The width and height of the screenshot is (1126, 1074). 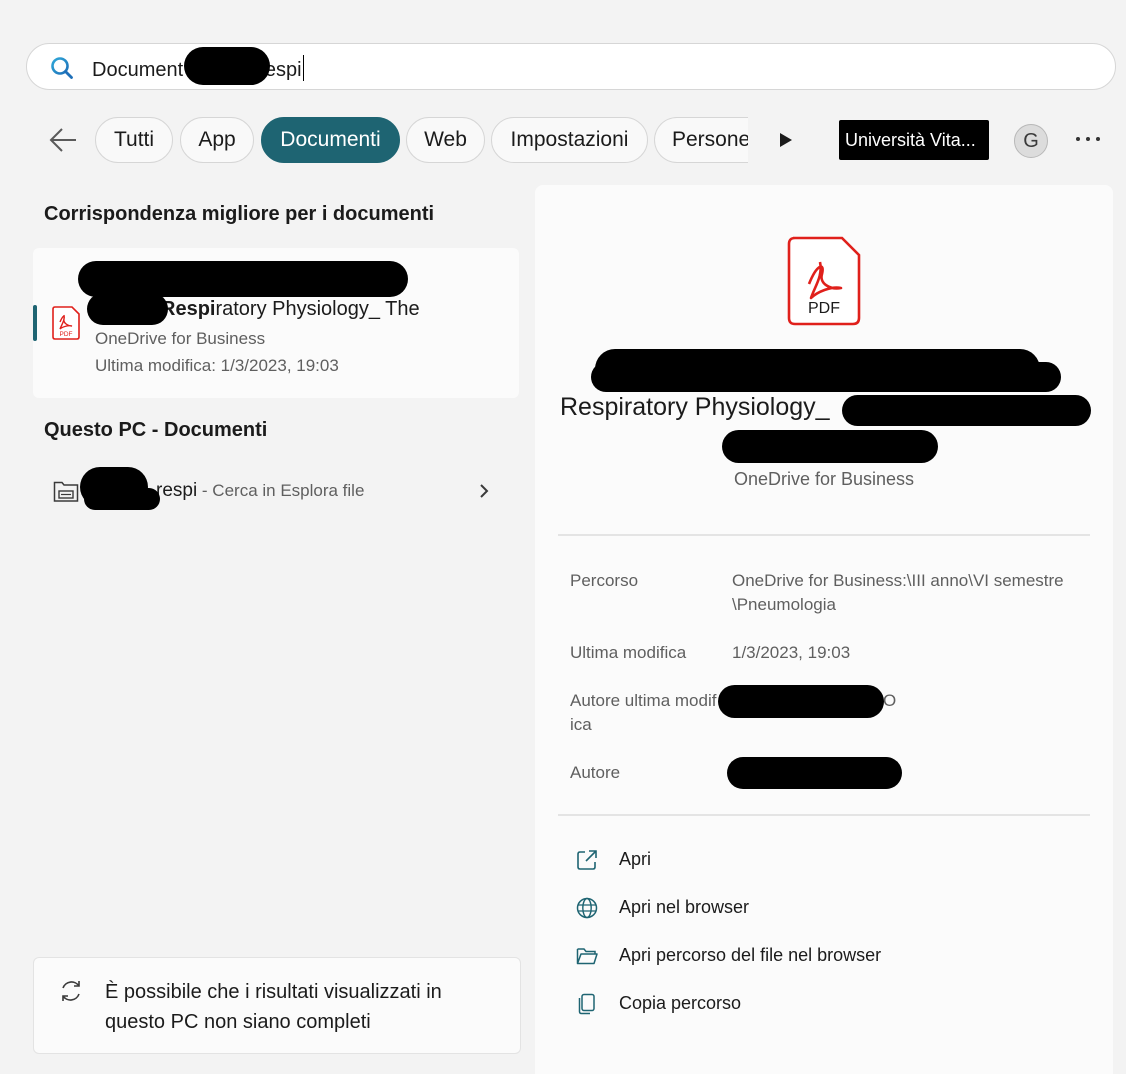 What do you see at coordinates (786, 140) in the screenshot?
I see `play-icon` at bounding box center [786, 140].